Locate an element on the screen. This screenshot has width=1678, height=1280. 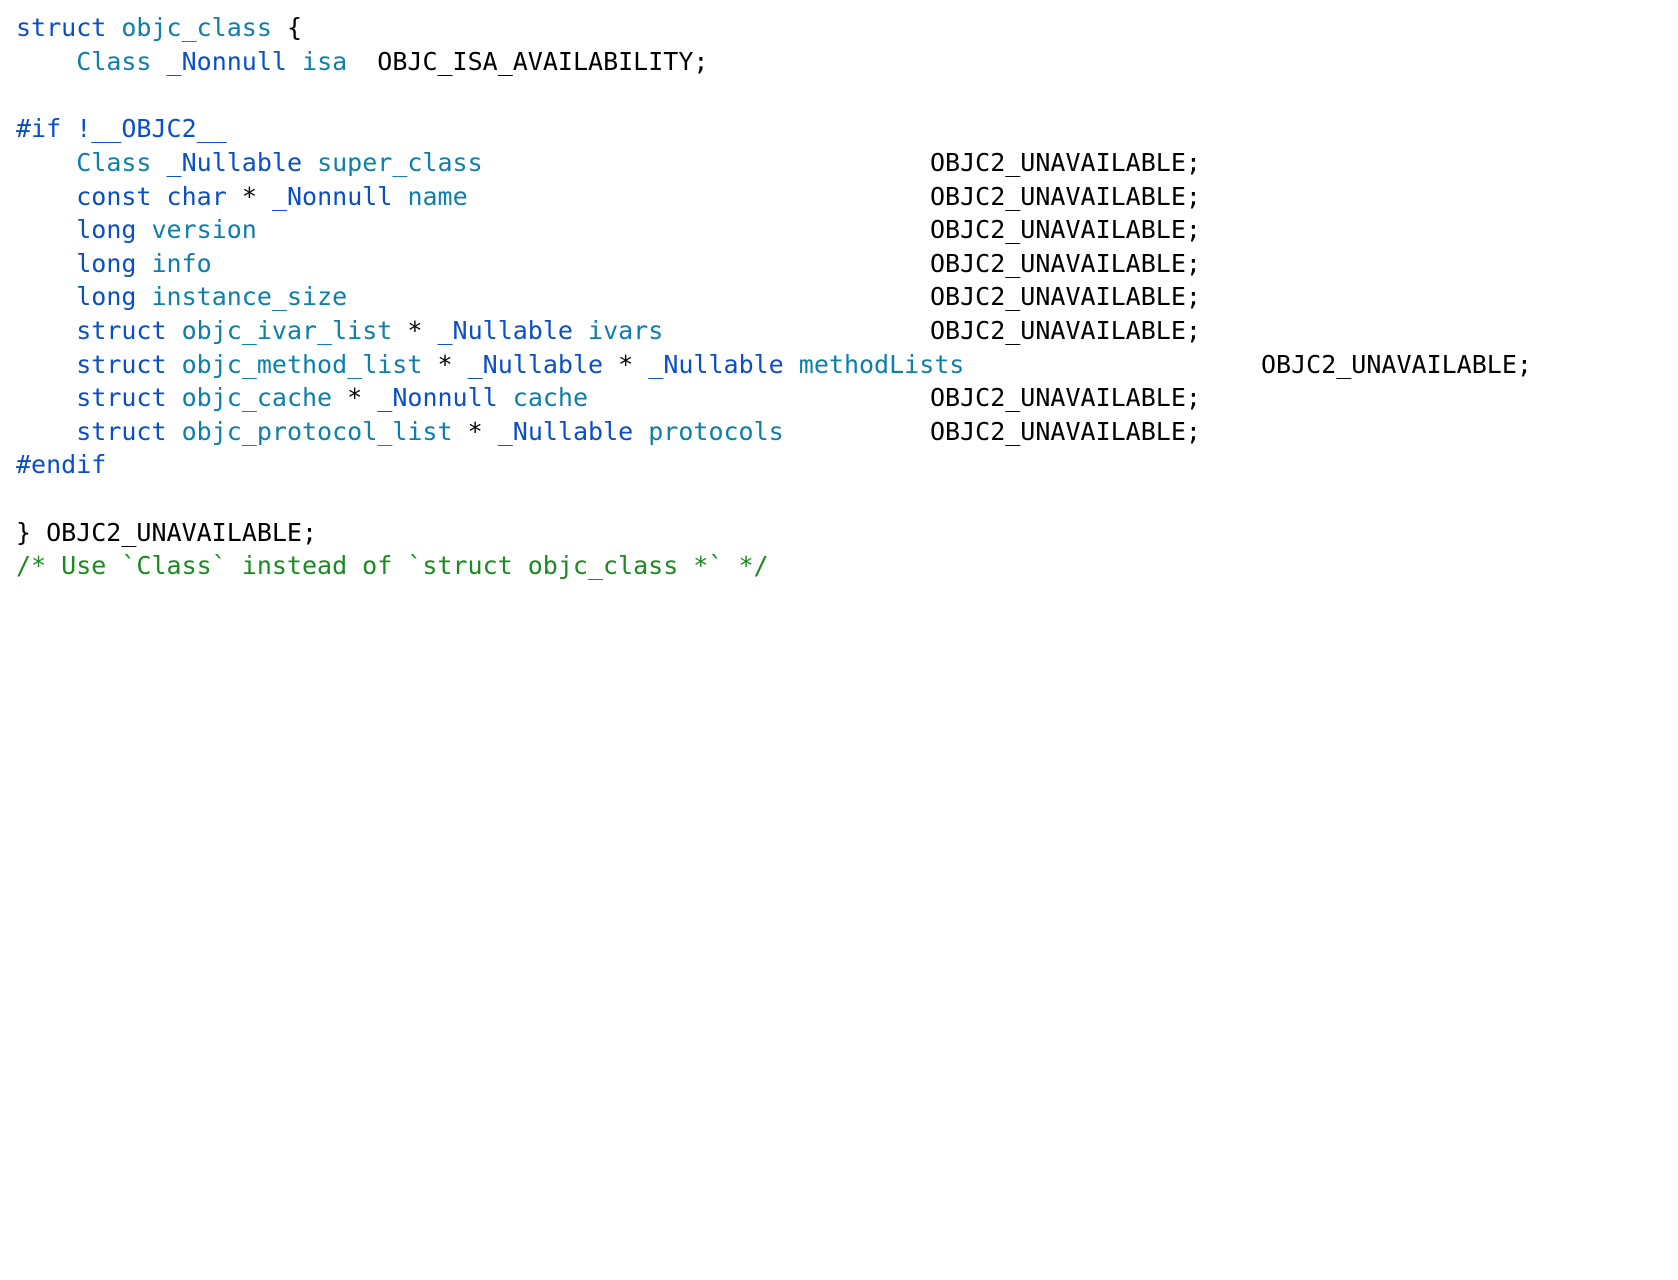
field-version: version is located at coordinates (204, 229).